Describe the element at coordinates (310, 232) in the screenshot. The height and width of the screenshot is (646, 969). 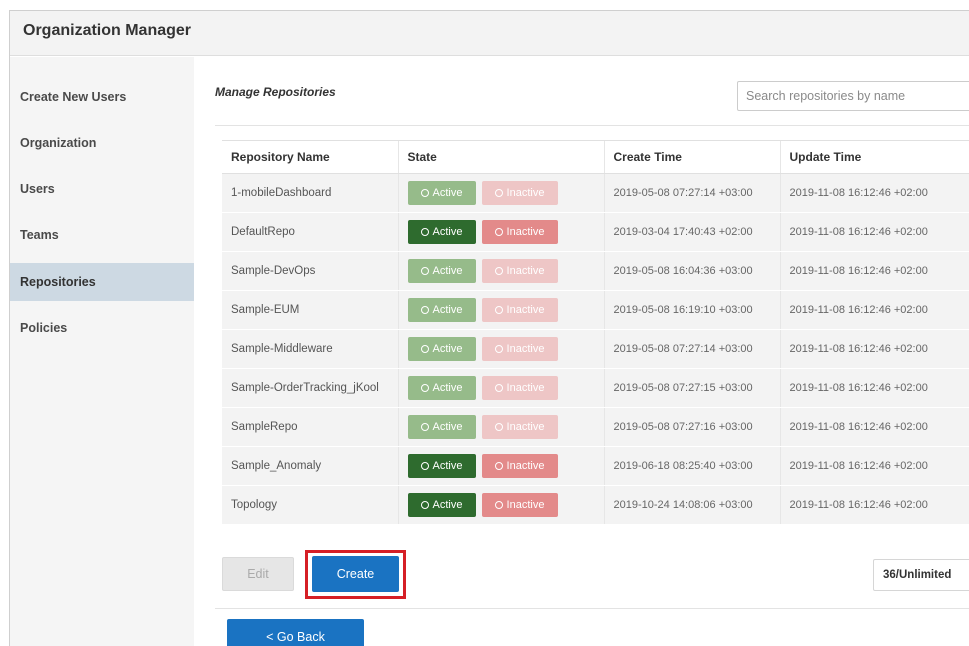
I see `repository-name: DefaultRepo` at that location.